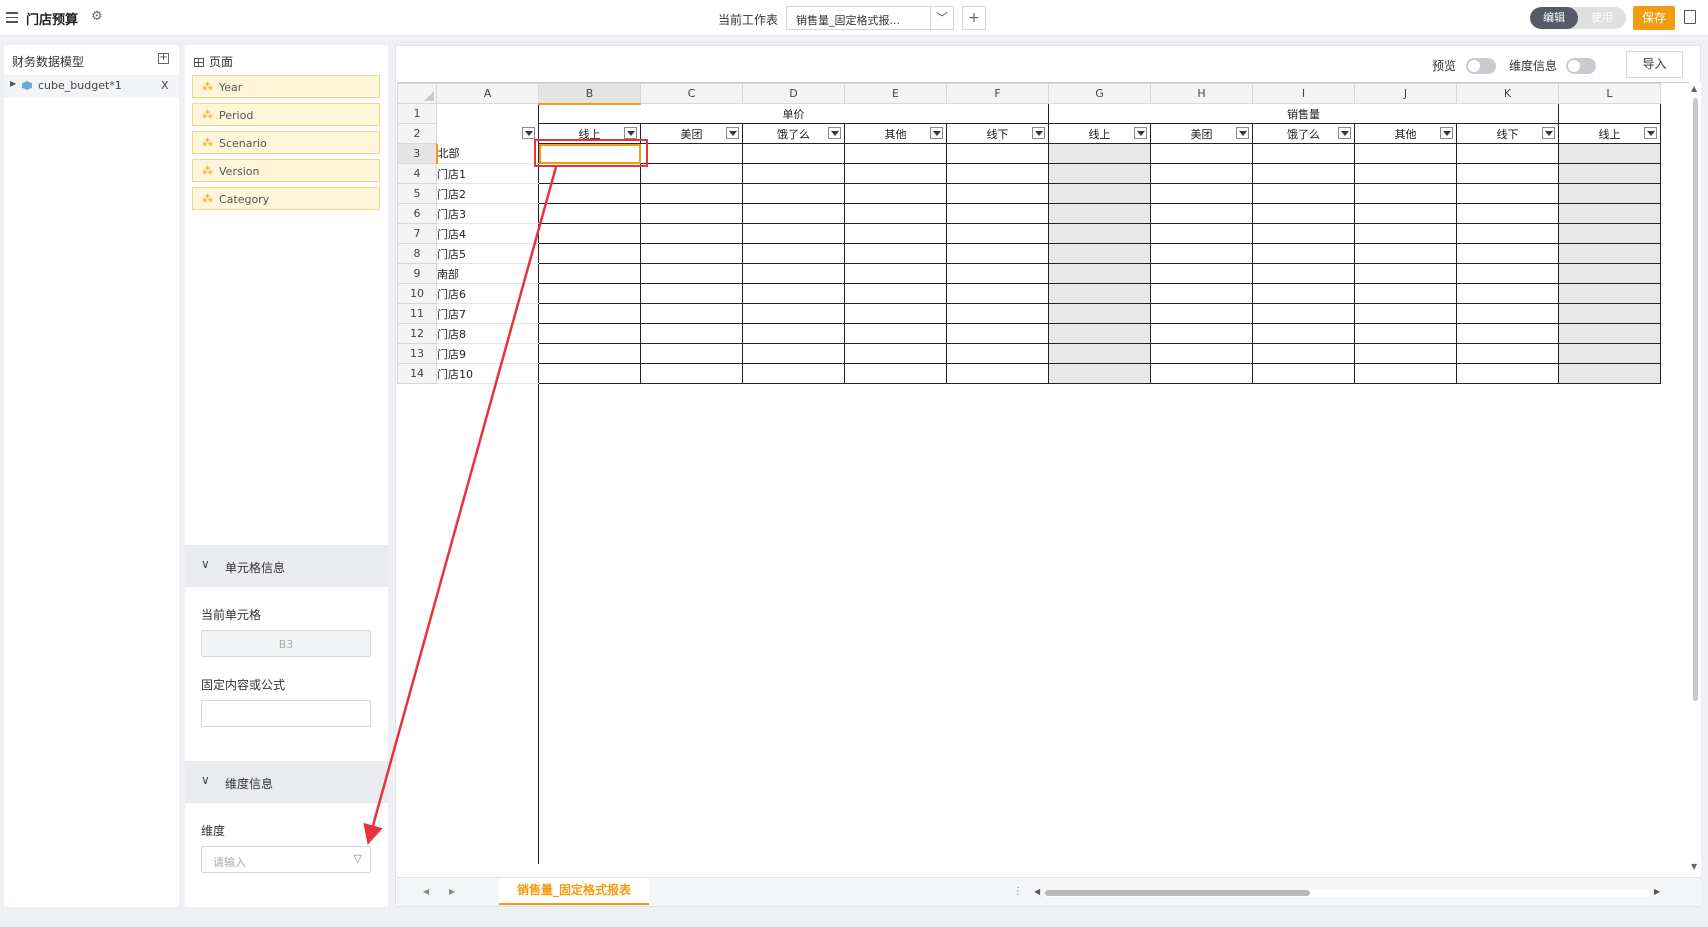 The image size is (1708, 927). I want to click on cell-b10, so click(589, 293).